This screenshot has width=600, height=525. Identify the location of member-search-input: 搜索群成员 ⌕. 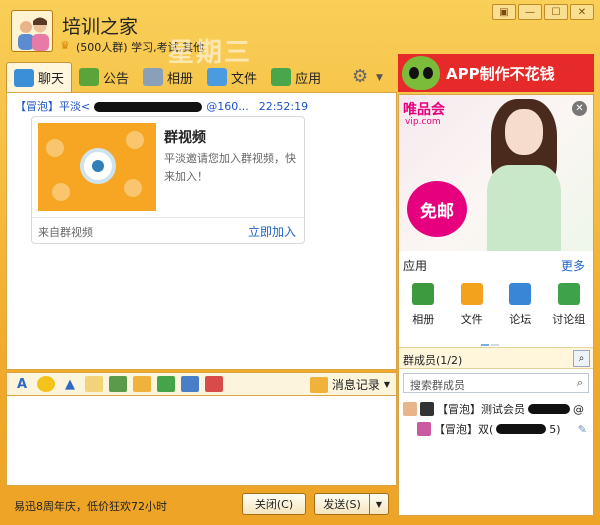
(496, 383).